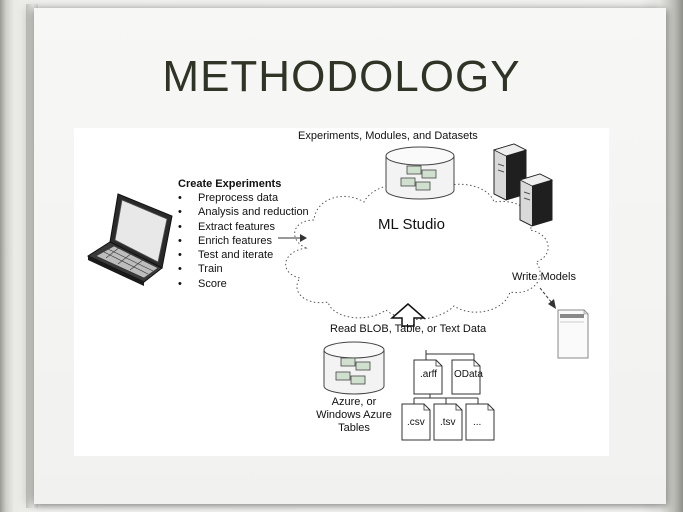 This screenshot has height=512, width=683. What do you see at coordinates (547, 298) in the screenshot?
I see `write-models-arrow` at bounding box center [547, 298].